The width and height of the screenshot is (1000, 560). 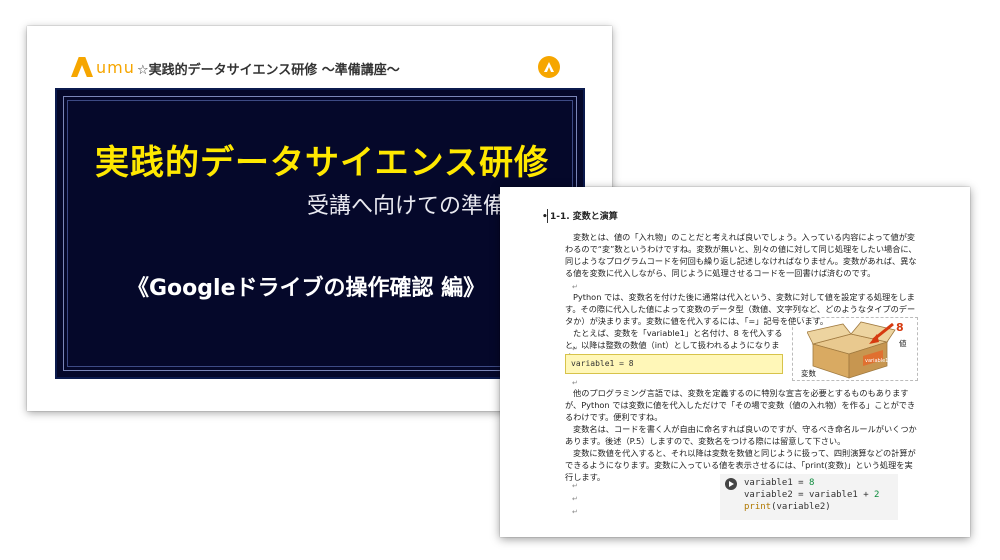 I want to click on section-title-text: 1-1. 変数と演算, so click(x=584, y=217).